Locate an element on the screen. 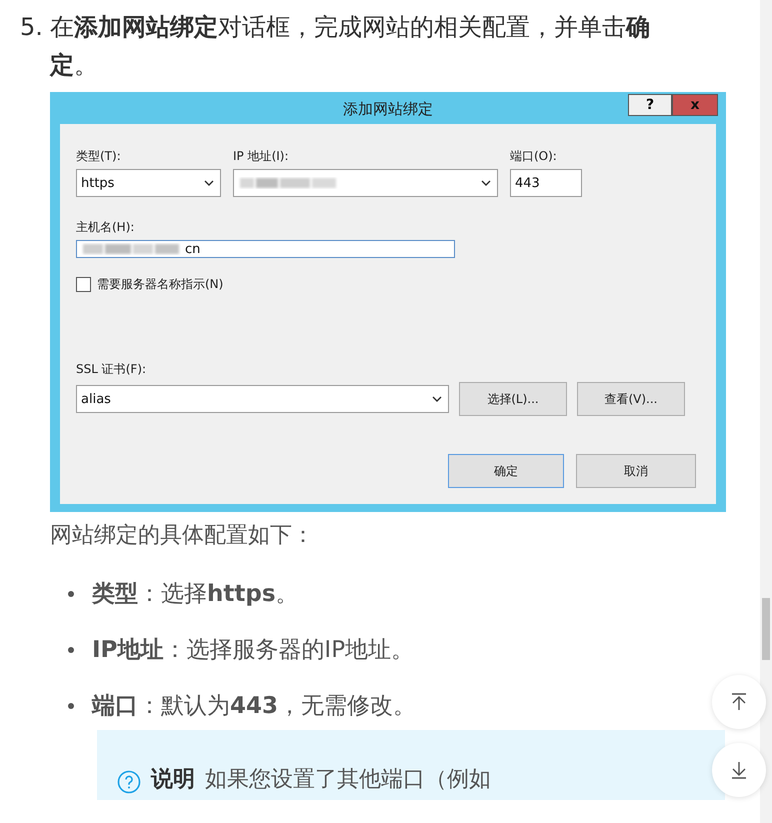 The width and height of the screenshot is (772, 823). scrollbar-thumb is located at coordinates (766, 629).